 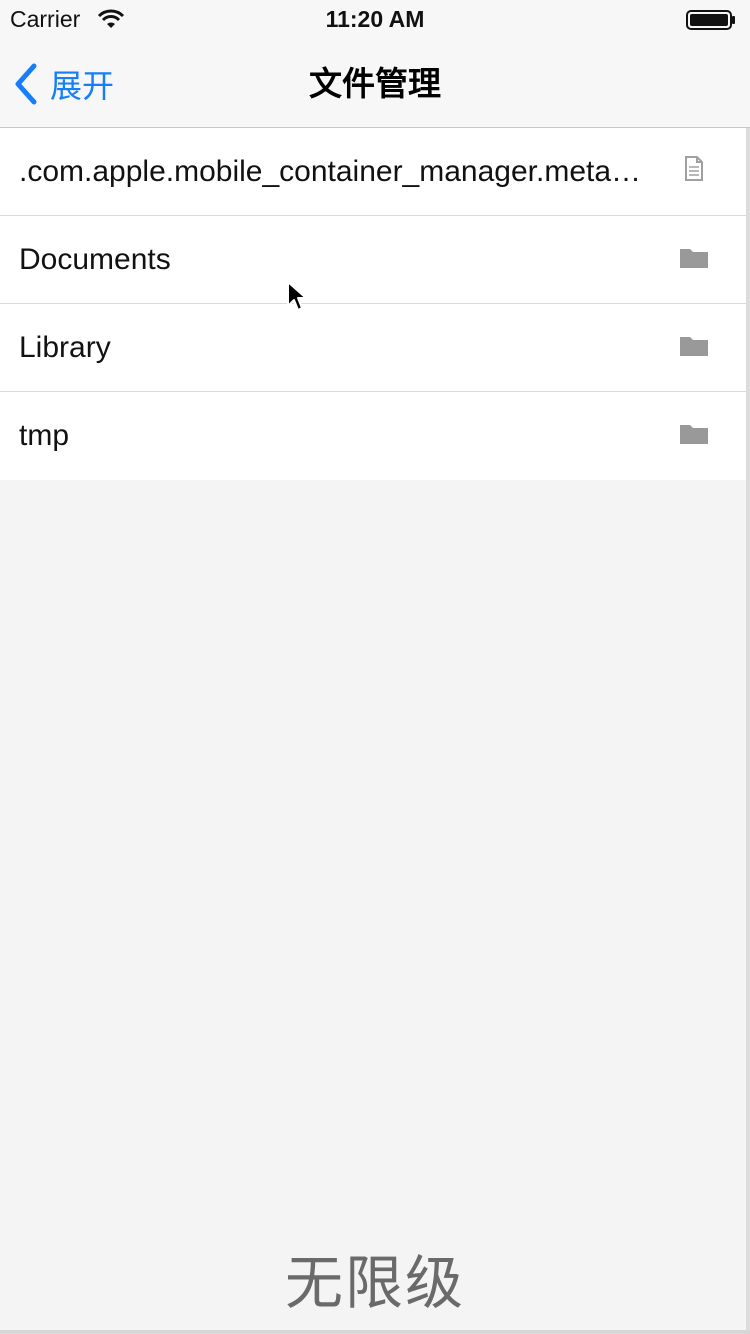 I want to click on status-bar: Carrier 11:20 AM, so click(x=375, y=20).